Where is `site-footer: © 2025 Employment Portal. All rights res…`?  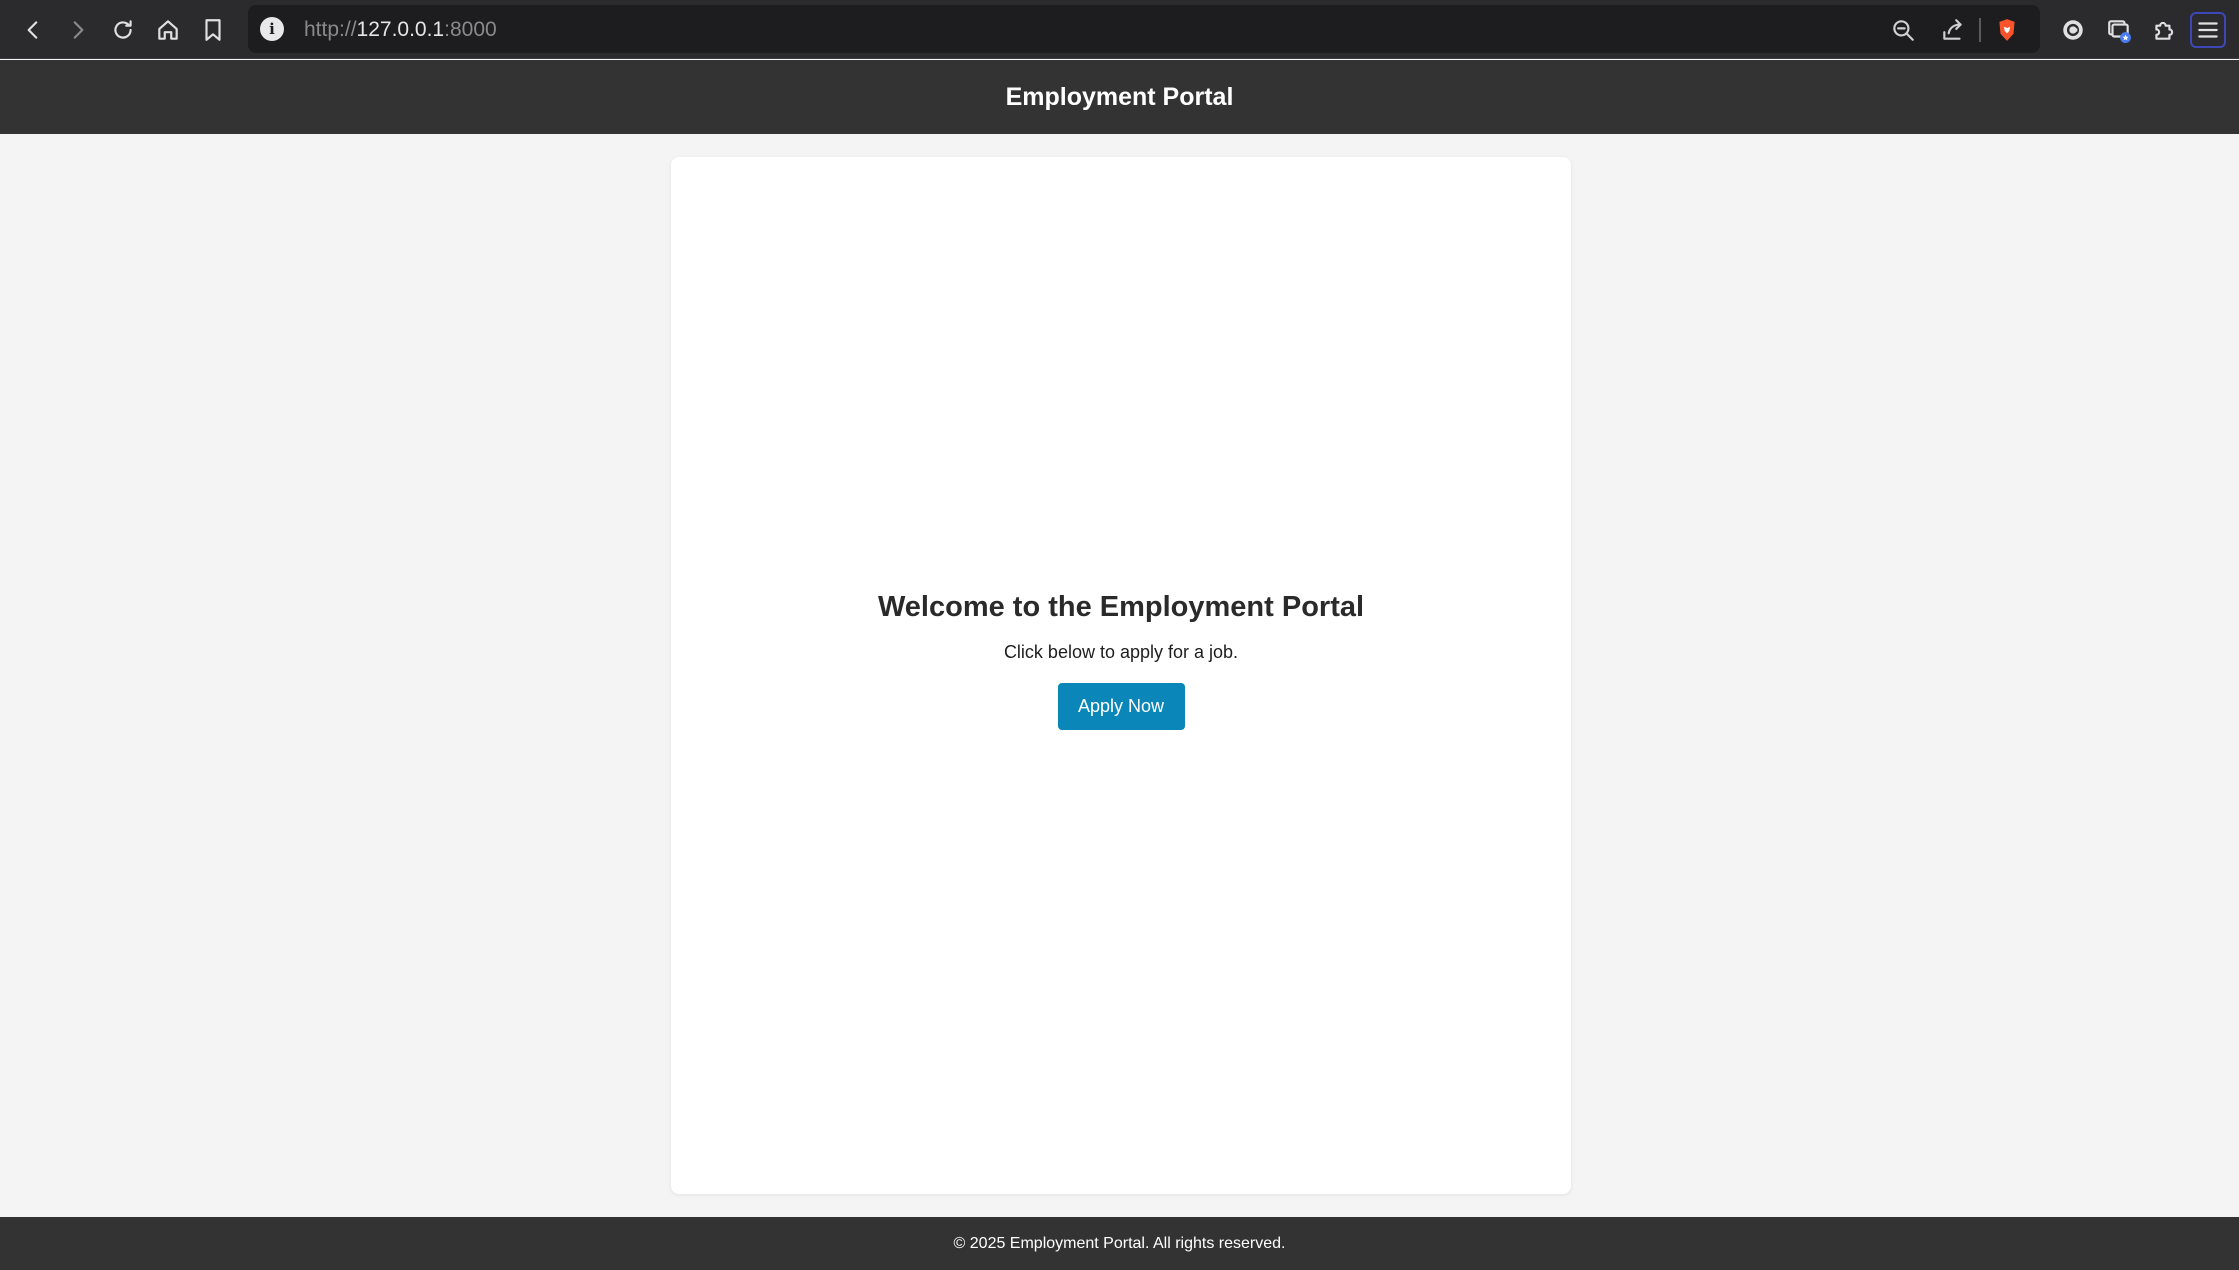
site-footer: © 2025 Employment Portal. All rights res… is located at coordinates (1119, 1243).